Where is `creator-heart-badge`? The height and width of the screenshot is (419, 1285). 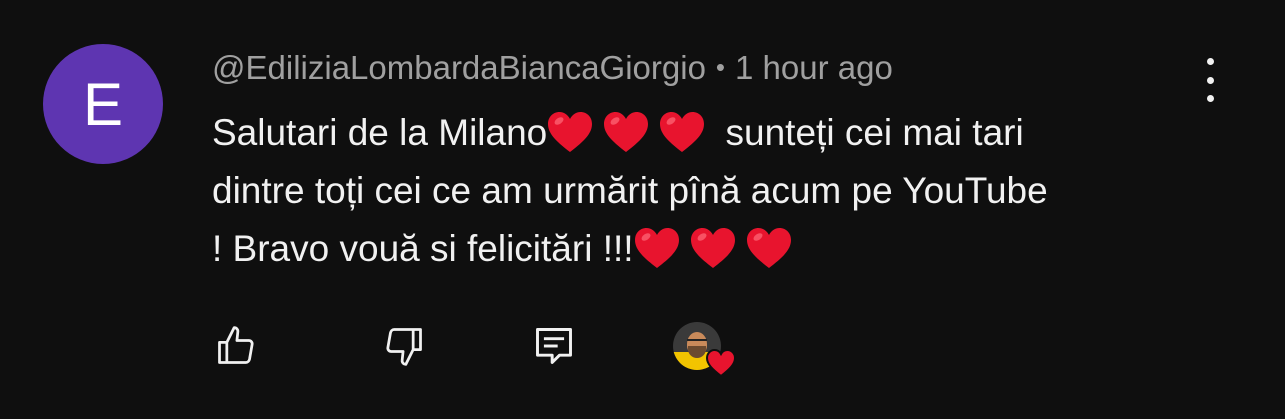
creator-heart-badge is located at coordinates (705, 350).